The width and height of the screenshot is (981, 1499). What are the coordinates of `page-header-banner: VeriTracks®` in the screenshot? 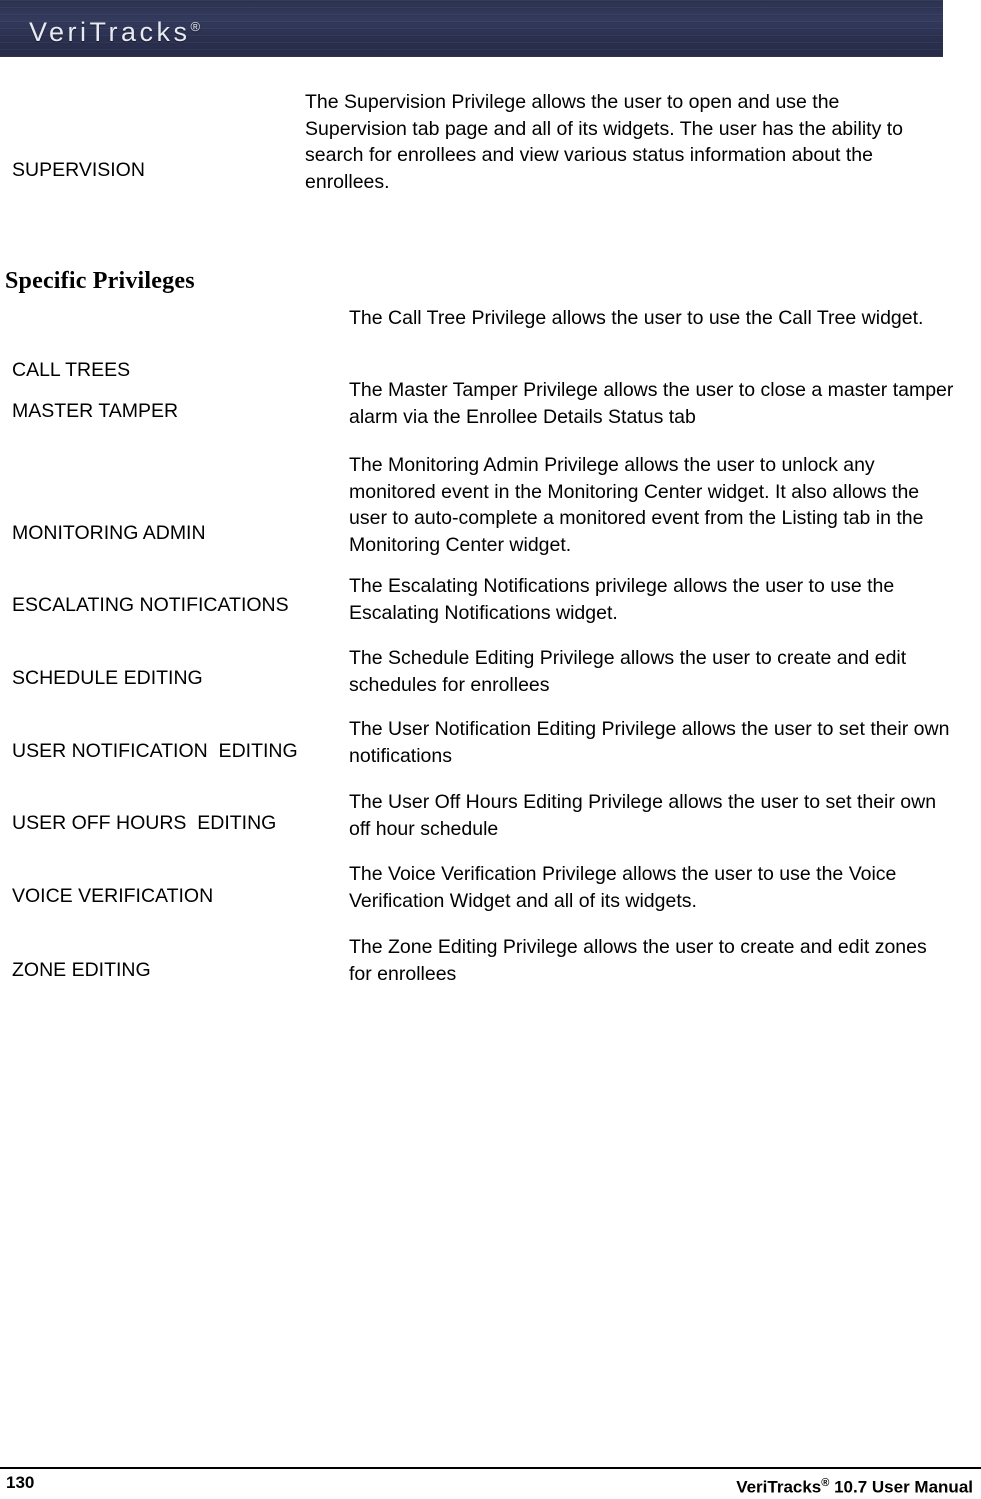 It's located at (471, 28).